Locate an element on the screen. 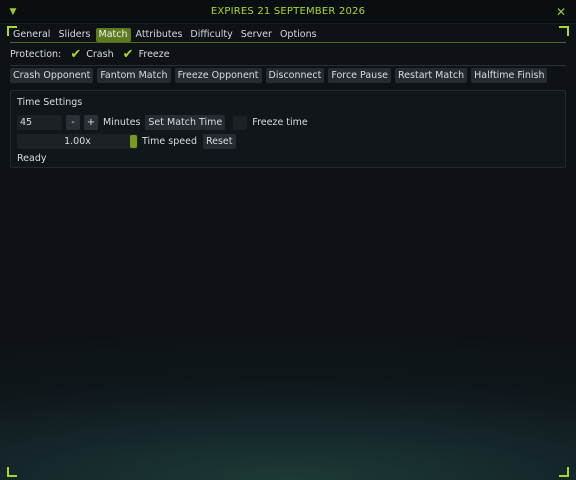  corner-bracket-top-right is located at coordinates (564, 31).